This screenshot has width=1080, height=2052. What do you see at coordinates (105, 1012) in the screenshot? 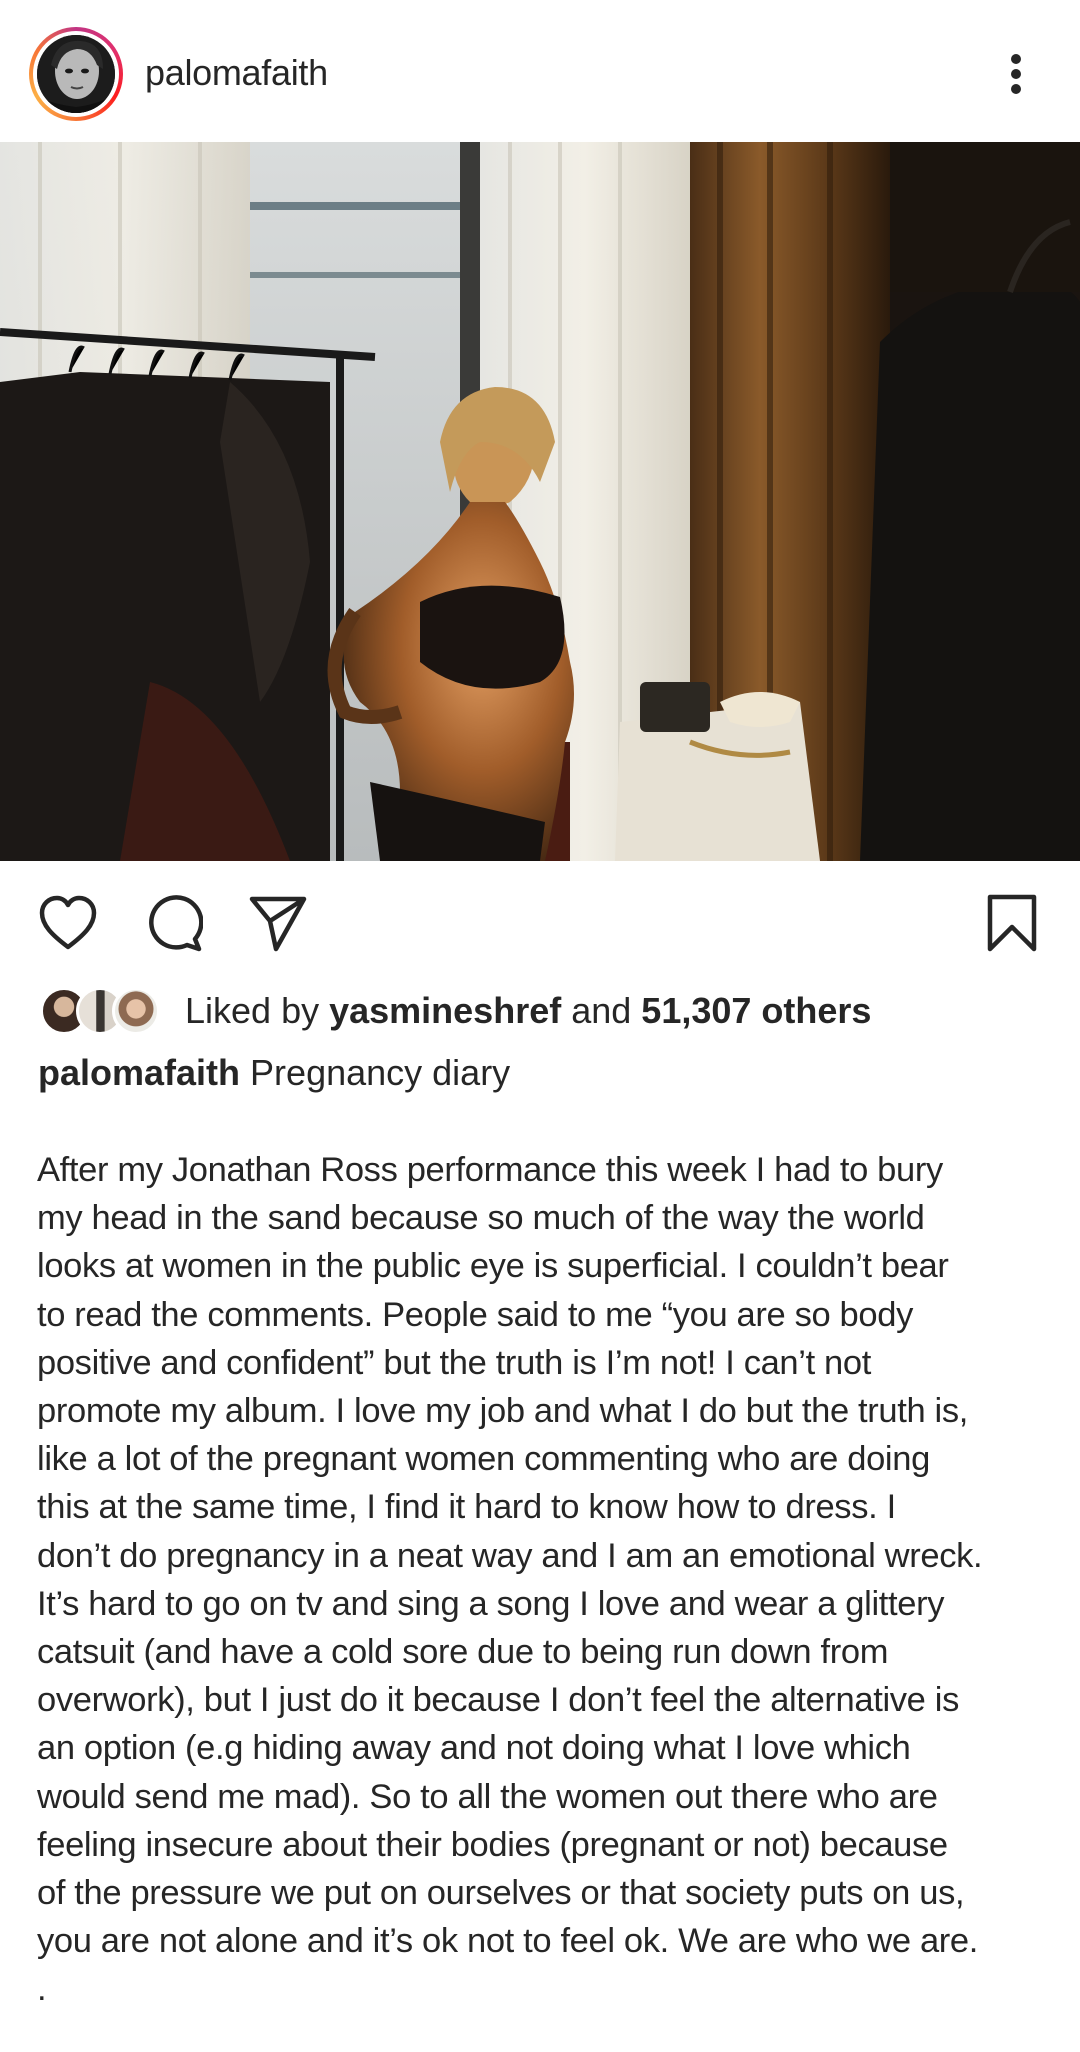
I see `liker-avatars` at bounding box center [105, 1012].